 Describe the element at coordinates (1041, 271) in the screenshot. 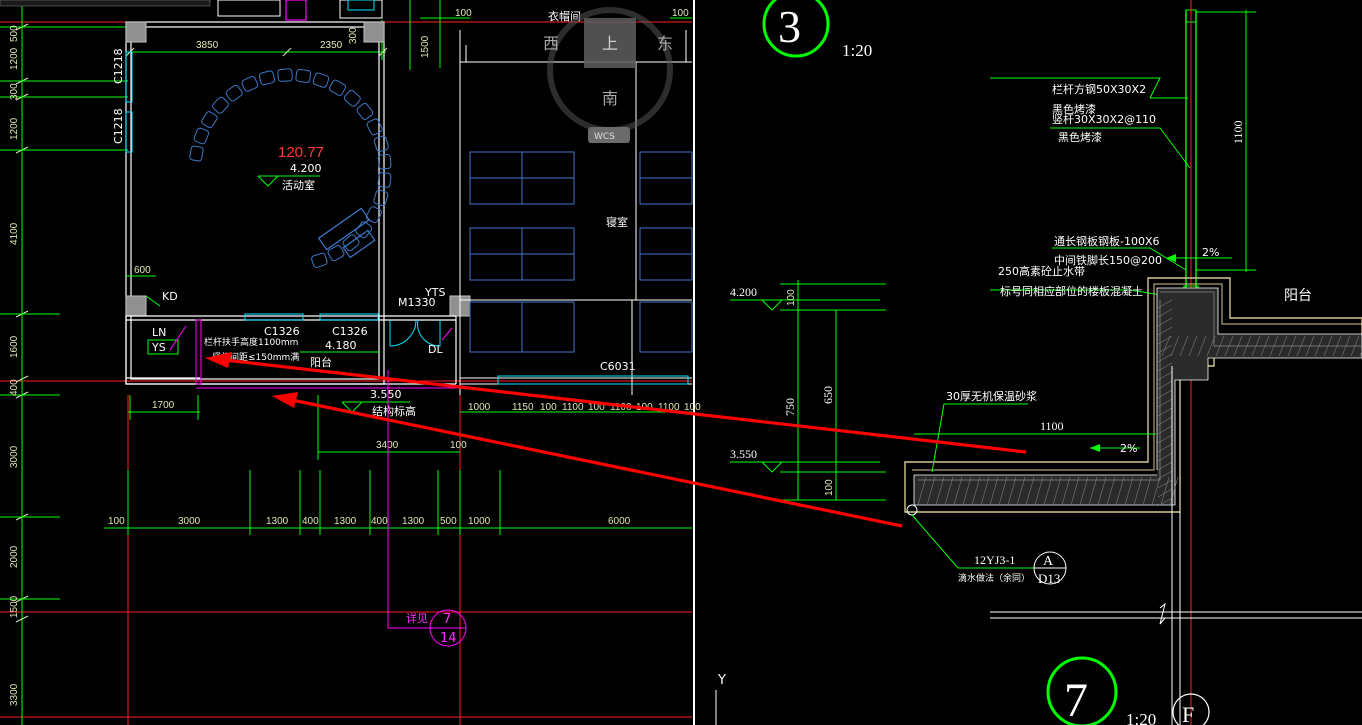

I see `note-curb: 250高素砼止水带` at that location.